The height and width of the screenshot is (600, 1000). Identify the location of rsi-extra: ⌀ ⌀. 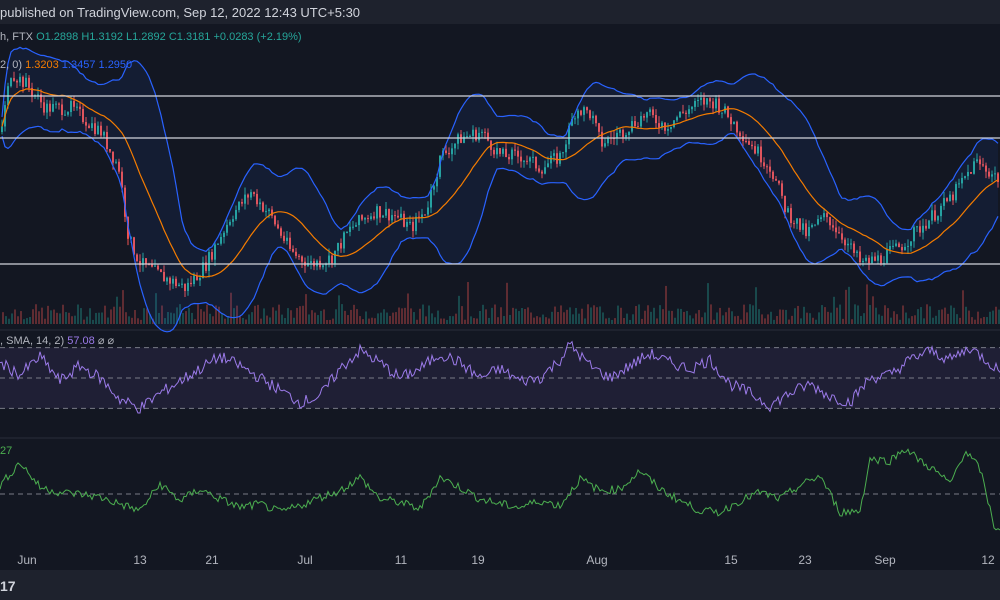
(106, 341).